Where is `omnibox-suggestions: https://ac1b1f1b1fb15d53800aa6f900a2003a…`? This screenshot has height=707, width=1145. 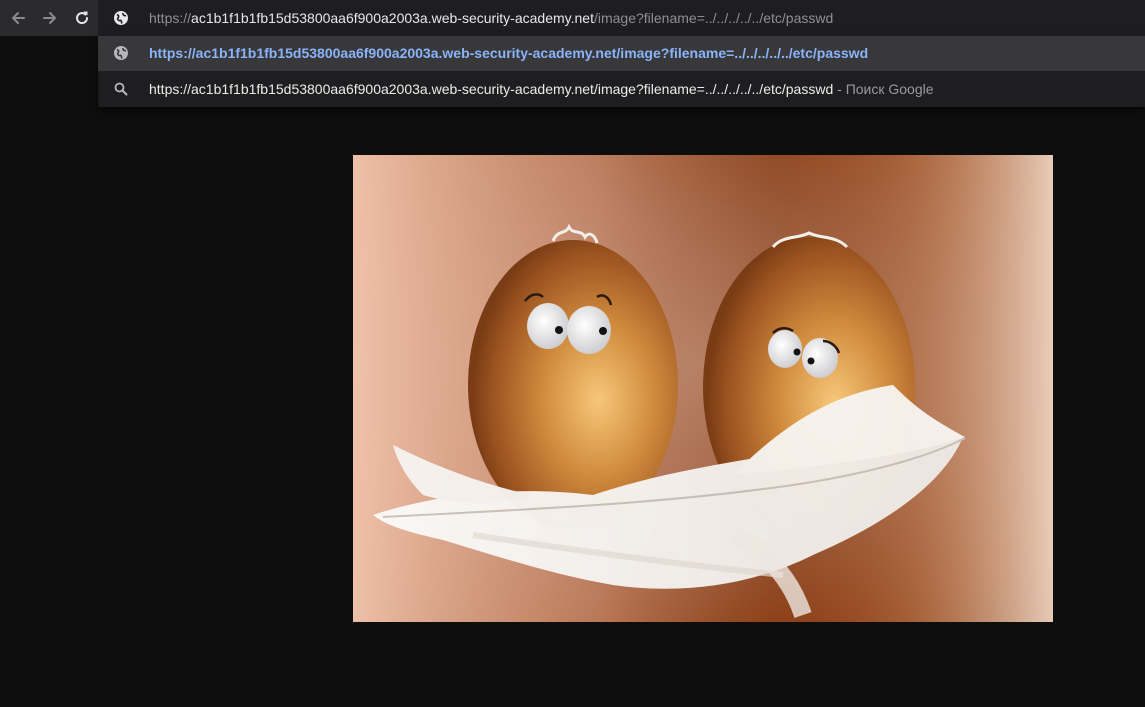
omnibox-suggestions: https://ac1b1f1b1fb15d53800aa6f900a2003a… is located at coordinates (621, 71).